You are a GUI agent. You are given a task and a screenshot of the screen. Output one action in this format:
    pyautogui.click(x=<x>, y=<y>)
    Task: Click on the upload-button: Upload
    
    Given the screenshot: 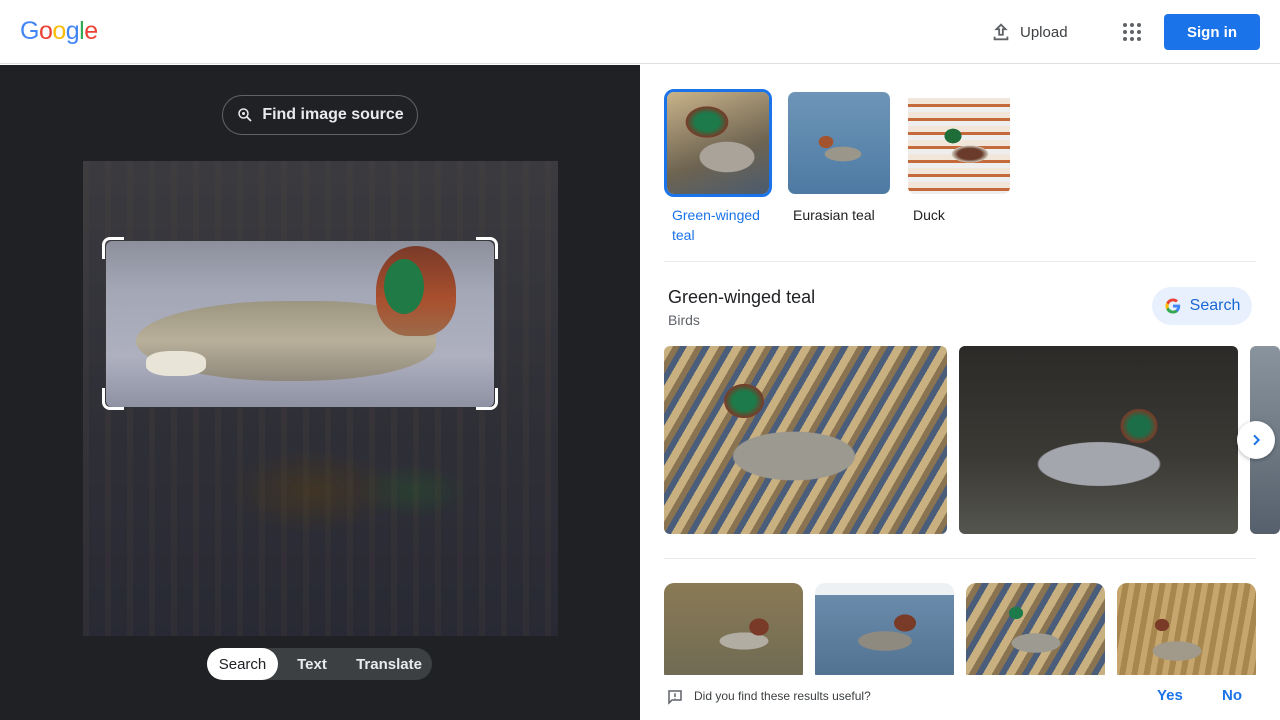 What is the action you would take?
    pyautogui.click(x=1029, y=32)
    